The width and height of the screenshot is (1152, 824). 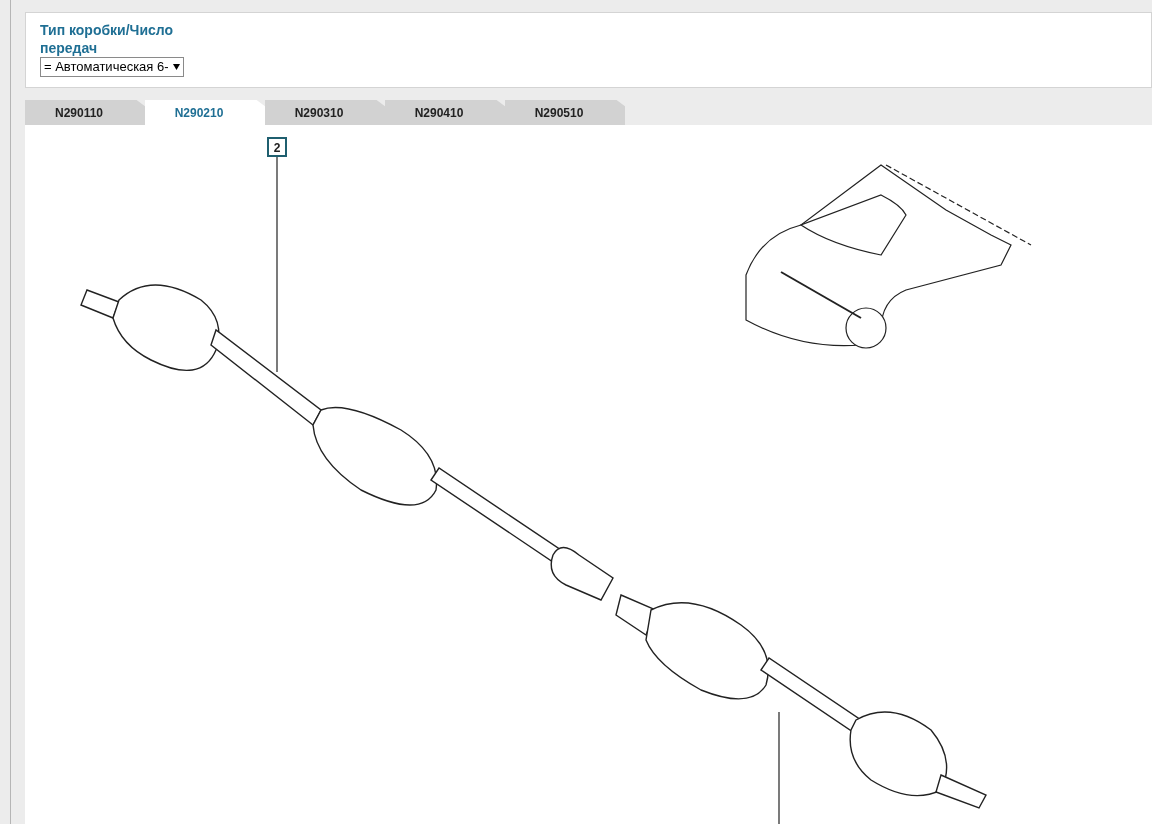 What do you see at coordinates (205, 112) in the screenshot?
I see `tab: N290210` at bounding box center [205, 112].